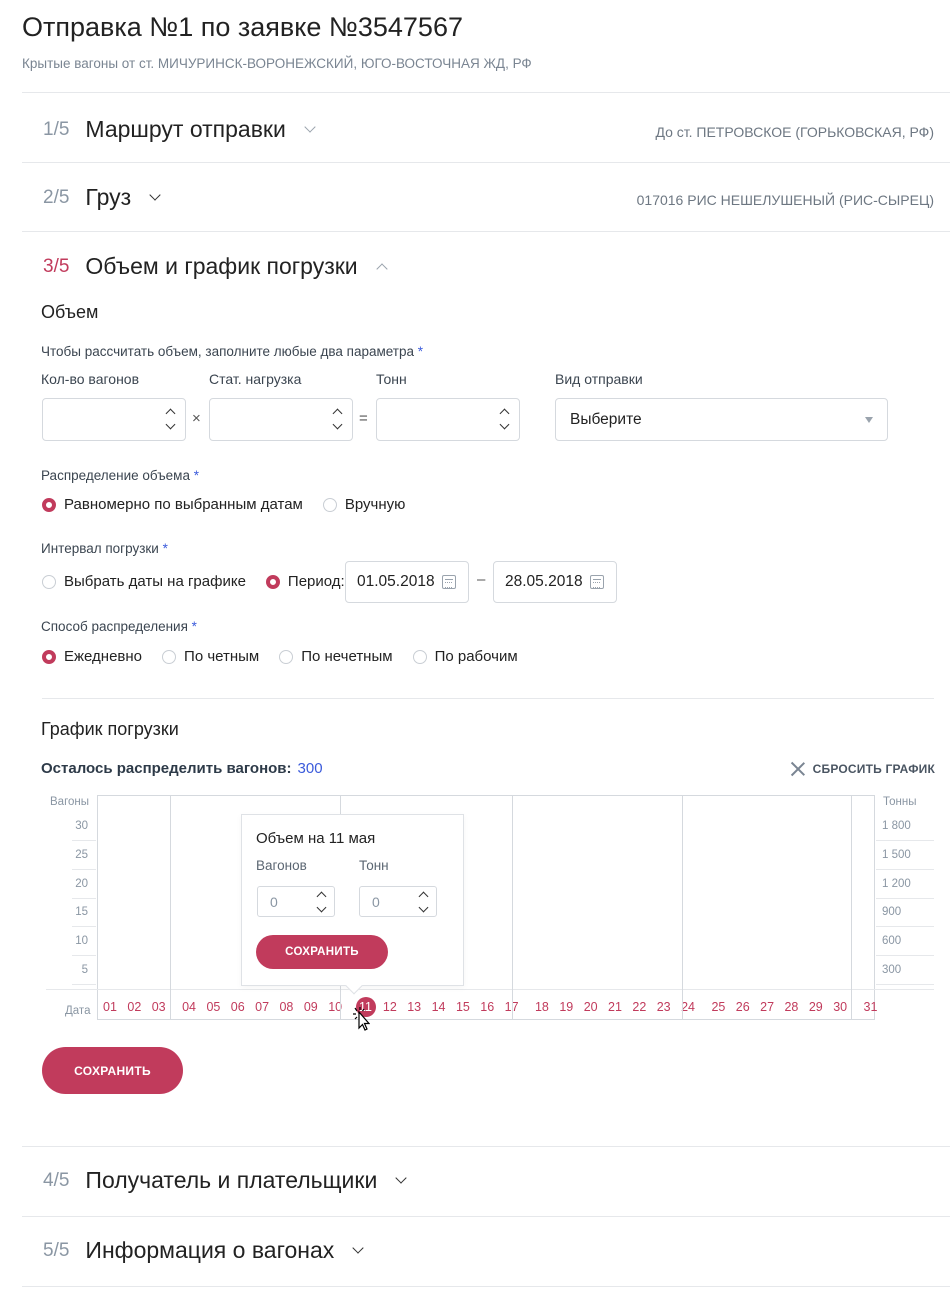 This screenshot has width=950, height=1301. Describe the element at coordinates (102, 197) in the screenshot. I see `step-2-header: 2/5 Груз` at that location.